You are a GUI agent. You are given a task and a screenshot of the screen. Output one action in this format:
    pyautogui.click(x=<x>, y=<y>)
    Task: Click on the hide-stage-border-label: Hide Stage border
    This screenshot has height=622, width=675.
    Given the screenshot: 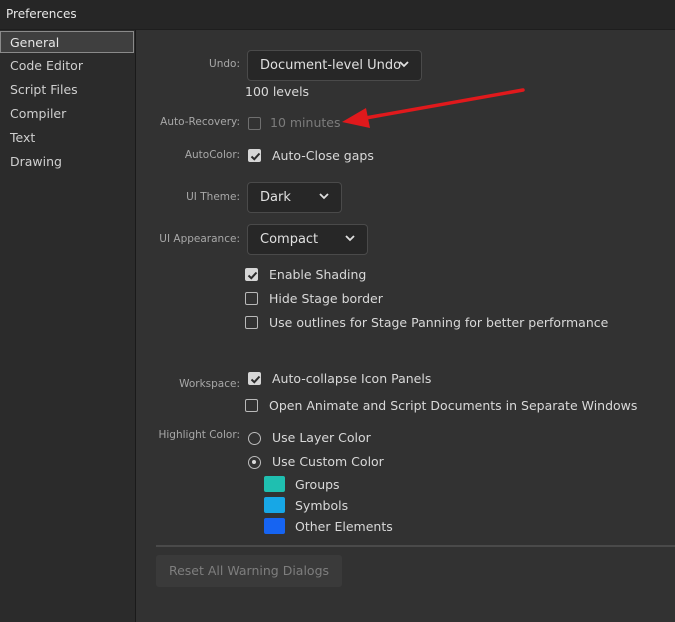 What is the action you would take?
    pyautogui.click(x=326, y=298)
    